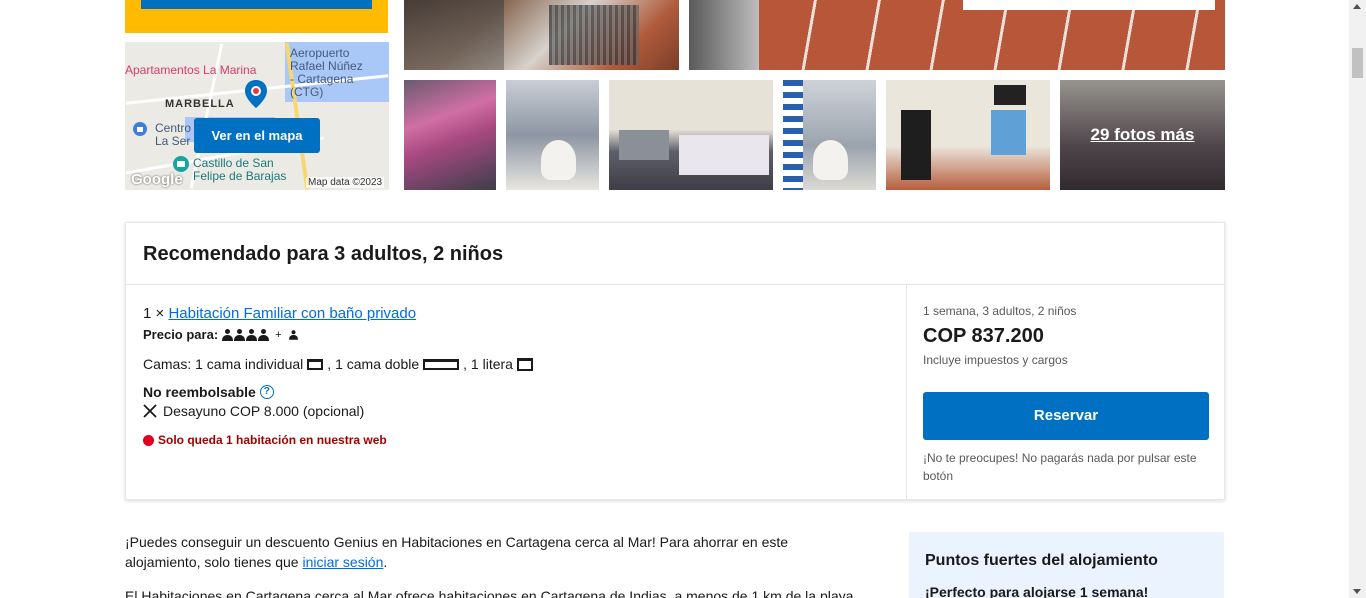  What do you see at coordinates (323, 254) in the screenshot?
I see `recommendation-title: Recomendado para 3 adultos, 2 niños` at bounding box center [323, 254].